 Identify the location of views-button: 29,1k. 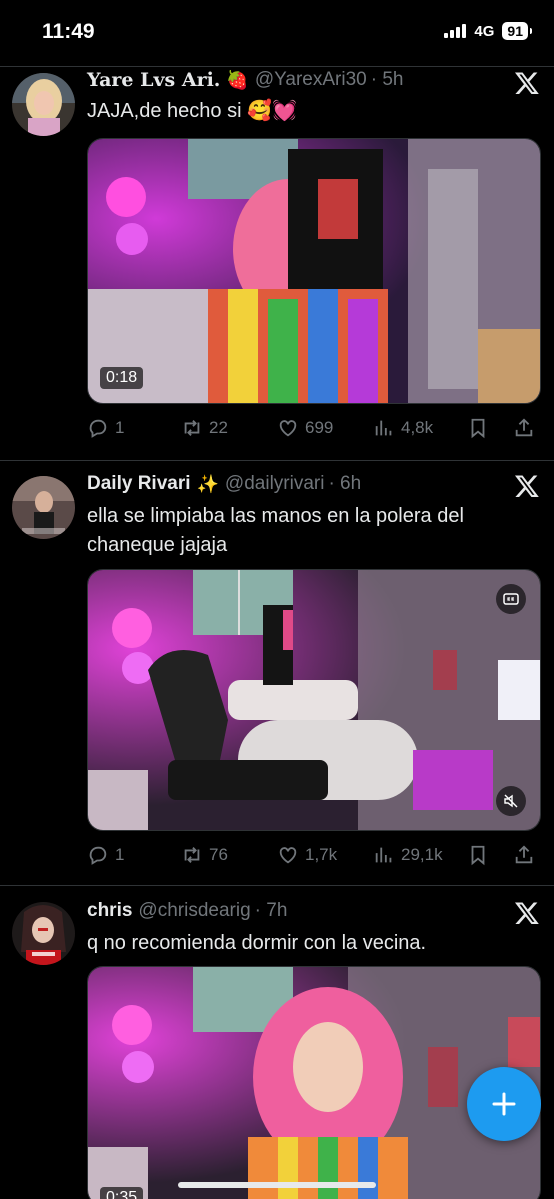
(408, 855).